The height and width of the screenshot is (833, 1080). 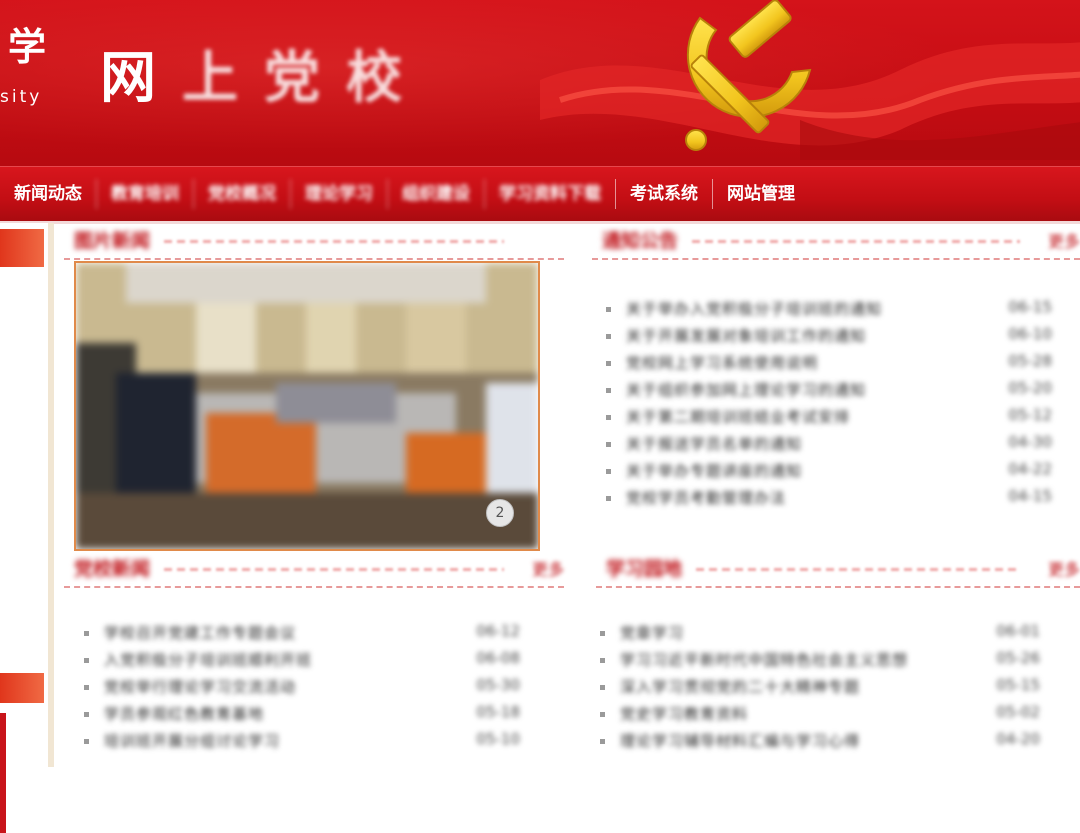 I want to click on university-name-char: 学, so click(x=27, y=46).